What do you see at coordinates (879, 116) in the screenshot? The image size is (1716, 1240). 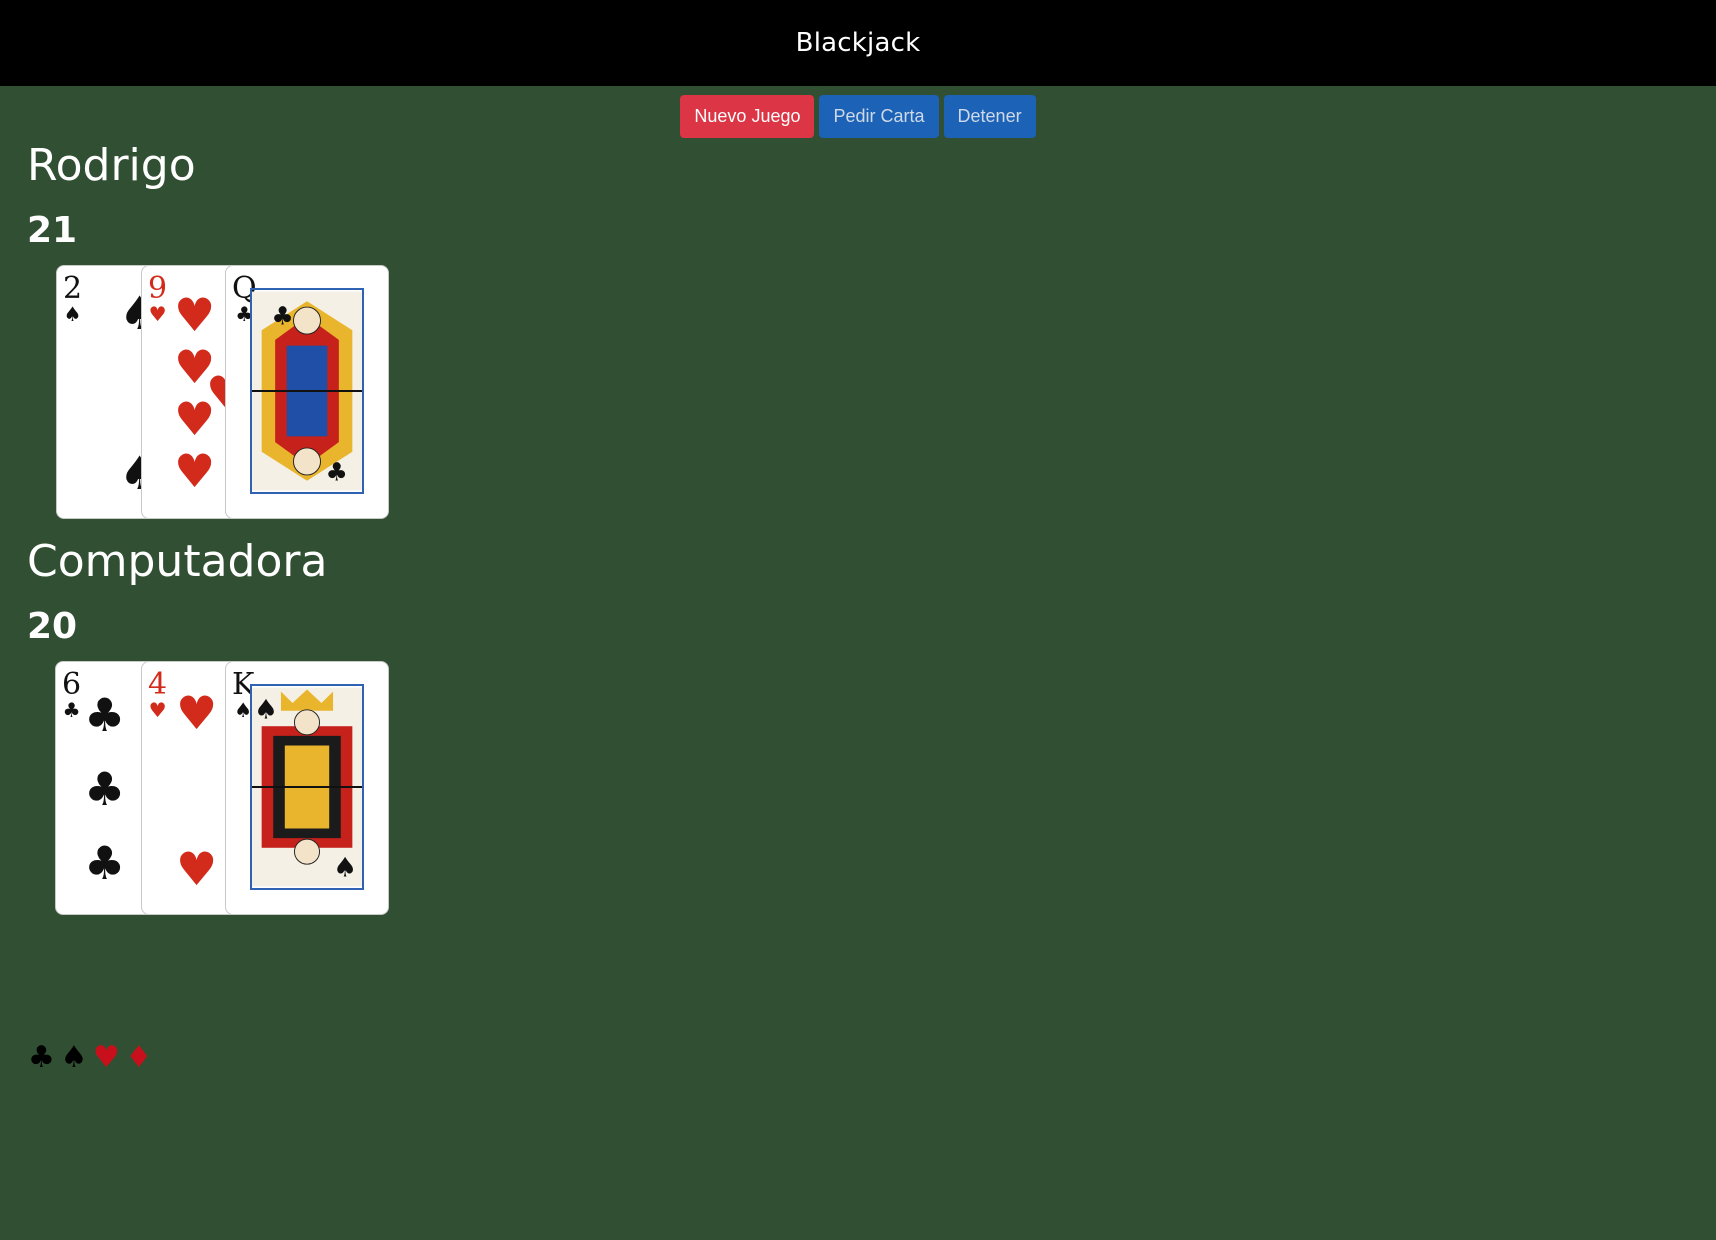 I see `hit-button: Pedir Carta` at bounding box center [879, 116].